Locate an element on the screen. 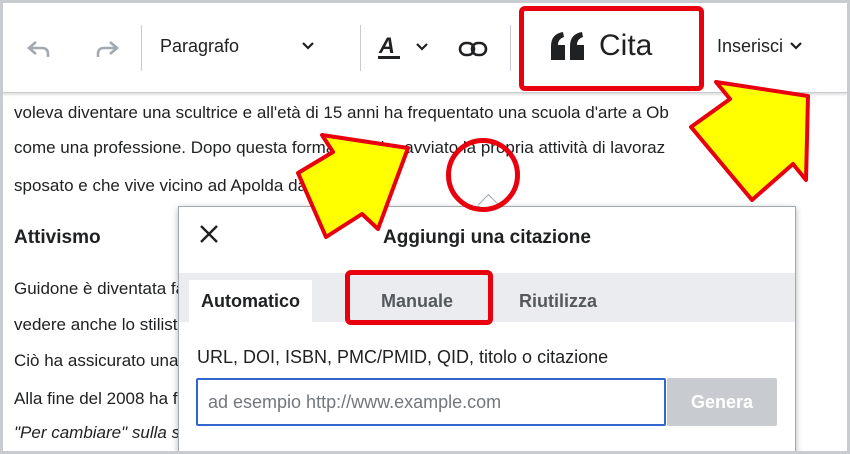 Image resolution: width=850 pixels, height=454 pixels. cite-highlight-box is located at coordinates (611, 48).